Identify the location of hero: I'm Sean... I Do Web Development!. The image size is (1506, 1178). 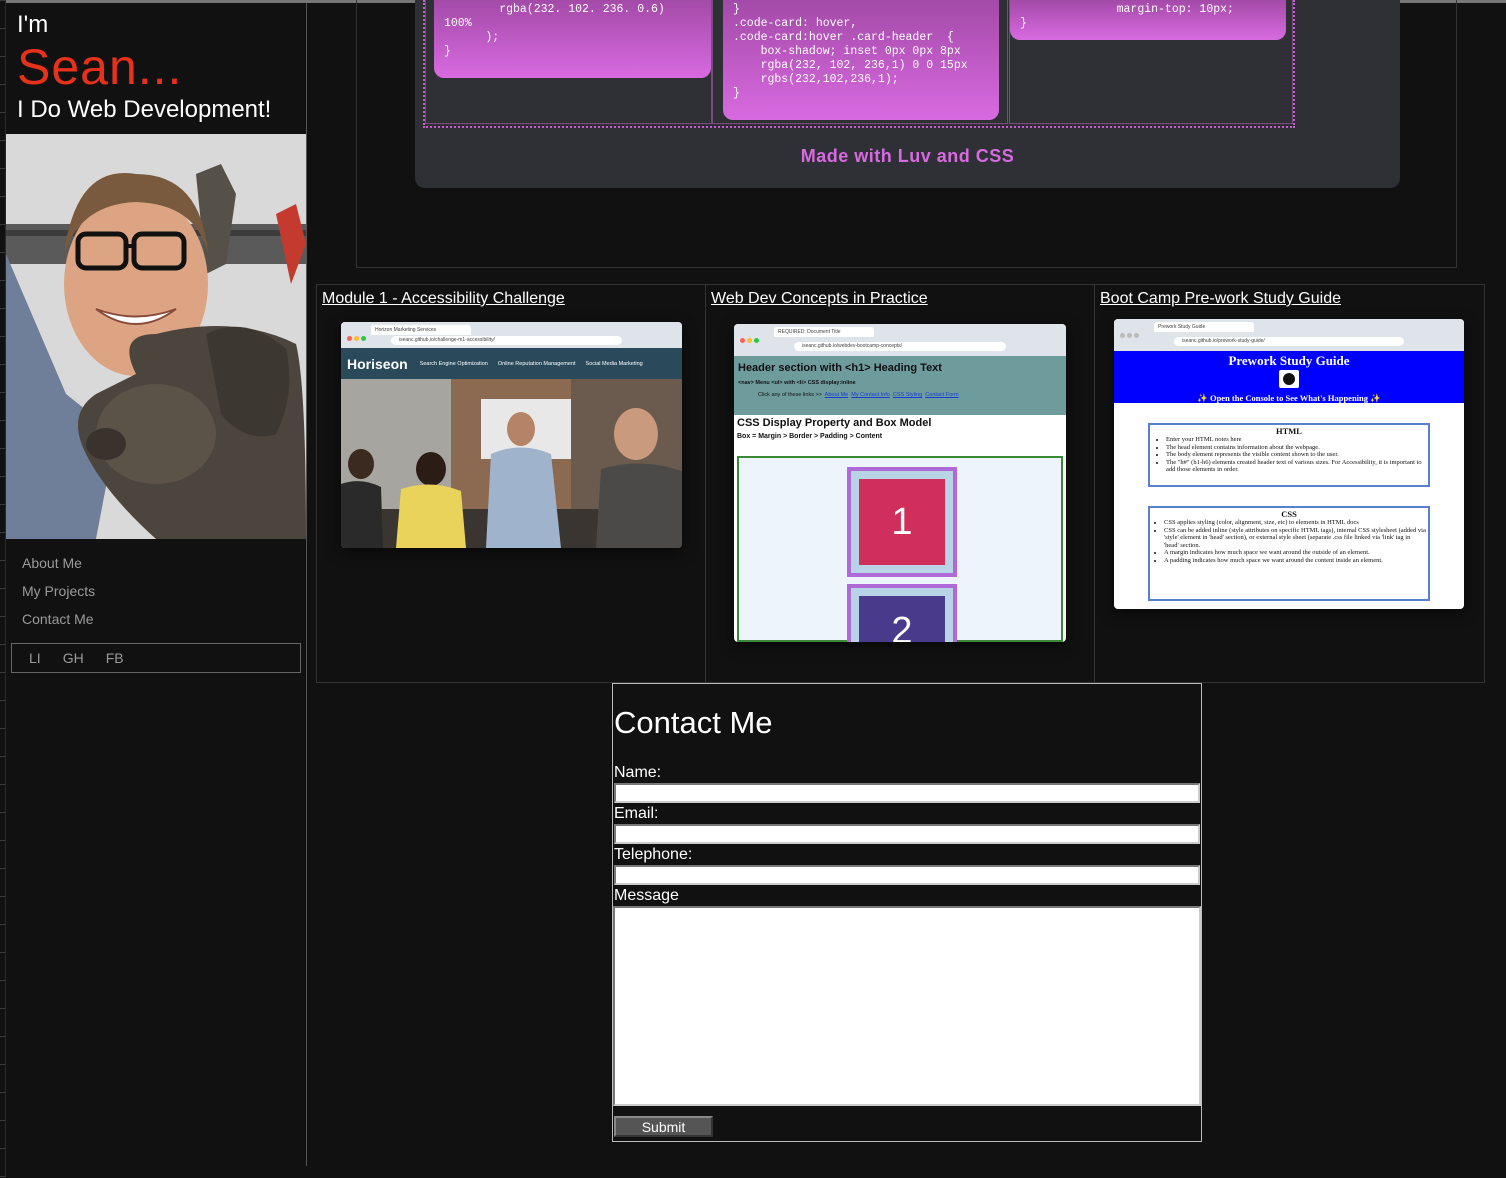
(156, 68).